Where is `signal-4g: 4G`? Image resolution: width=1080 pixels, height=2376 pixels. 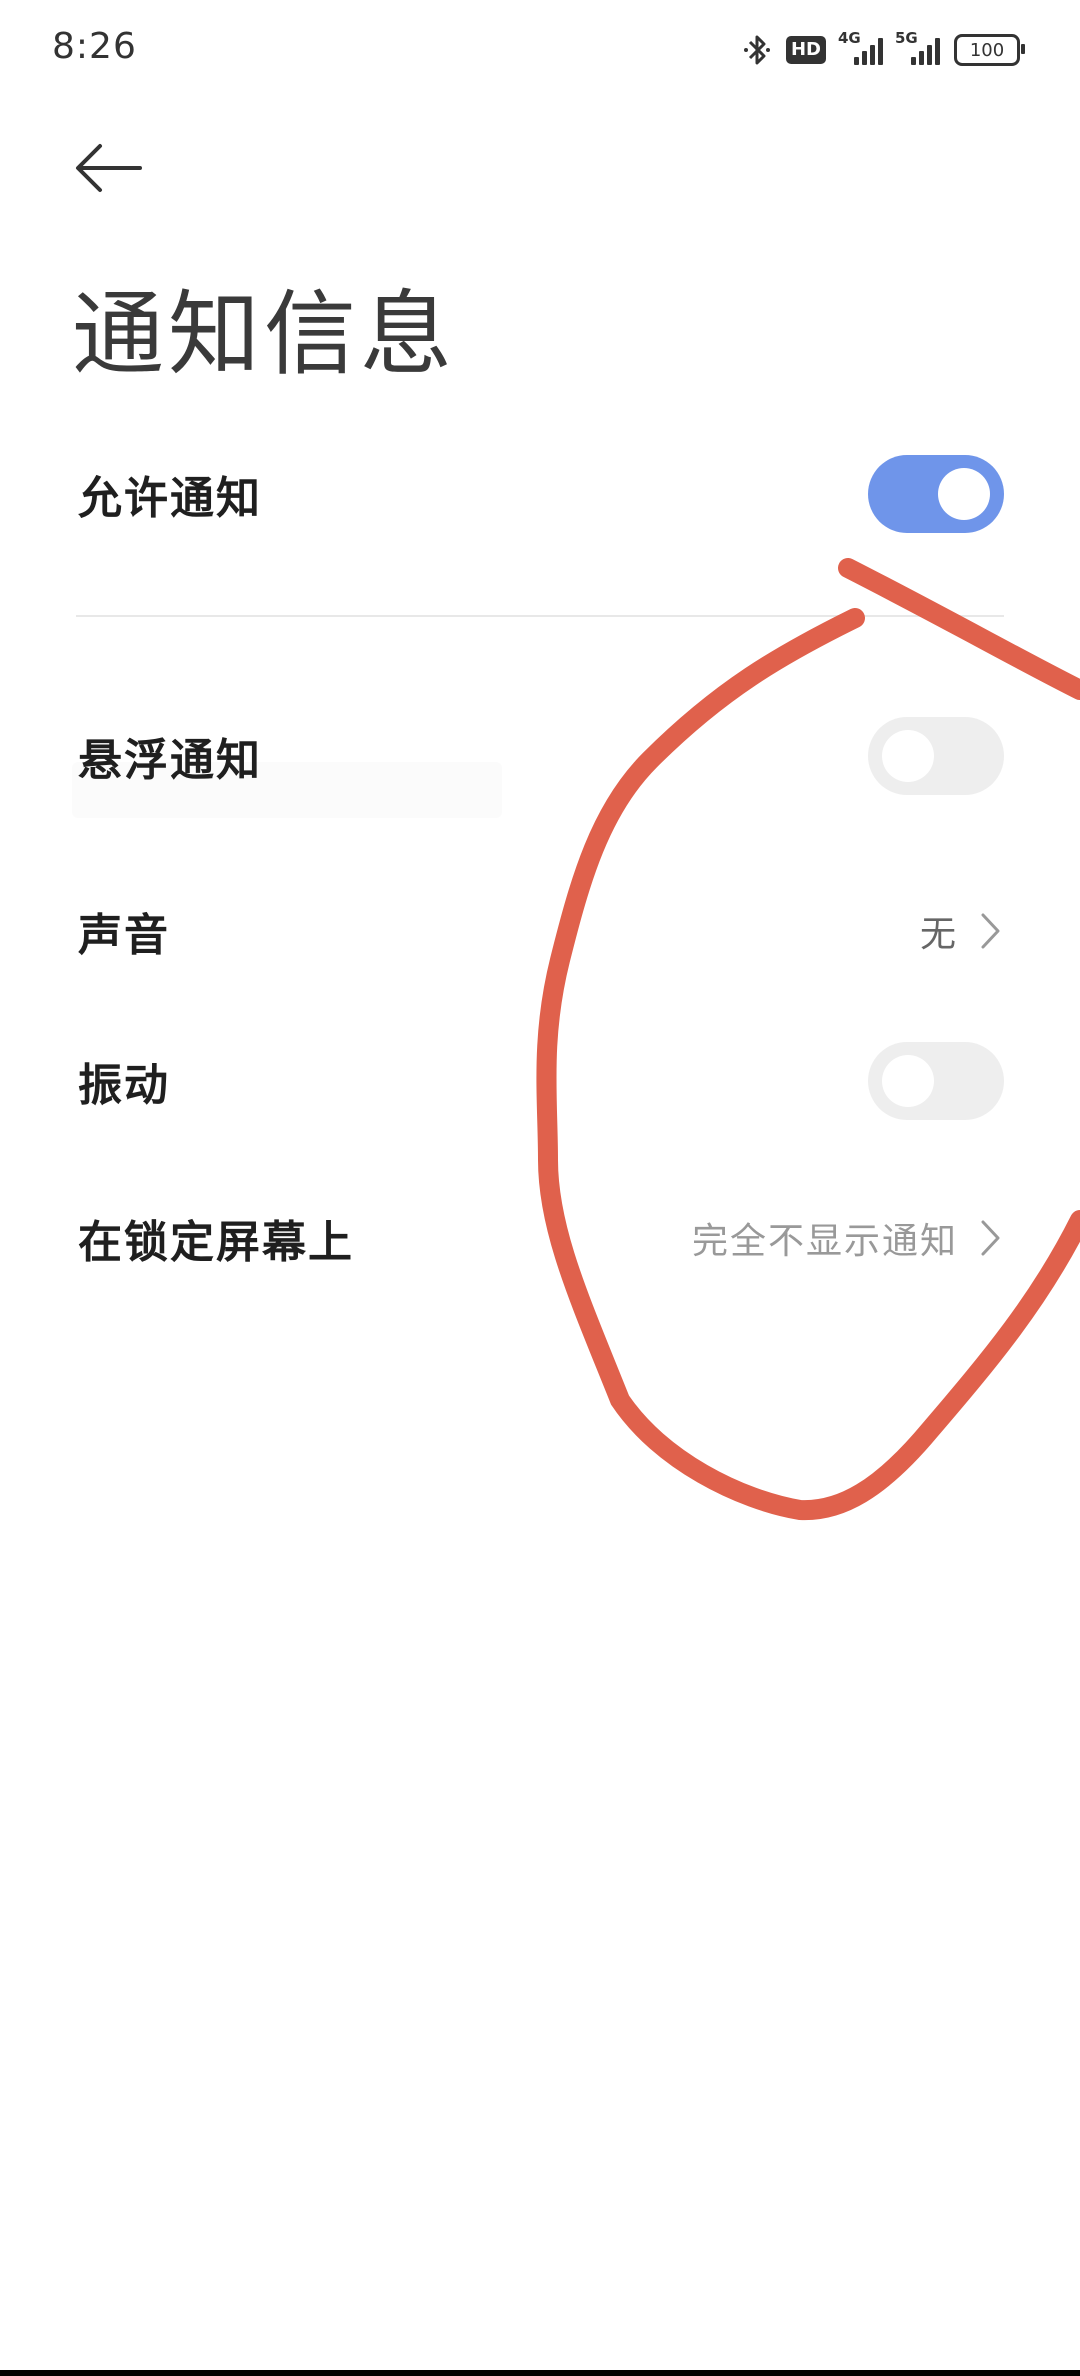 signal-4g: 4G is located at coordinates (860, 47).